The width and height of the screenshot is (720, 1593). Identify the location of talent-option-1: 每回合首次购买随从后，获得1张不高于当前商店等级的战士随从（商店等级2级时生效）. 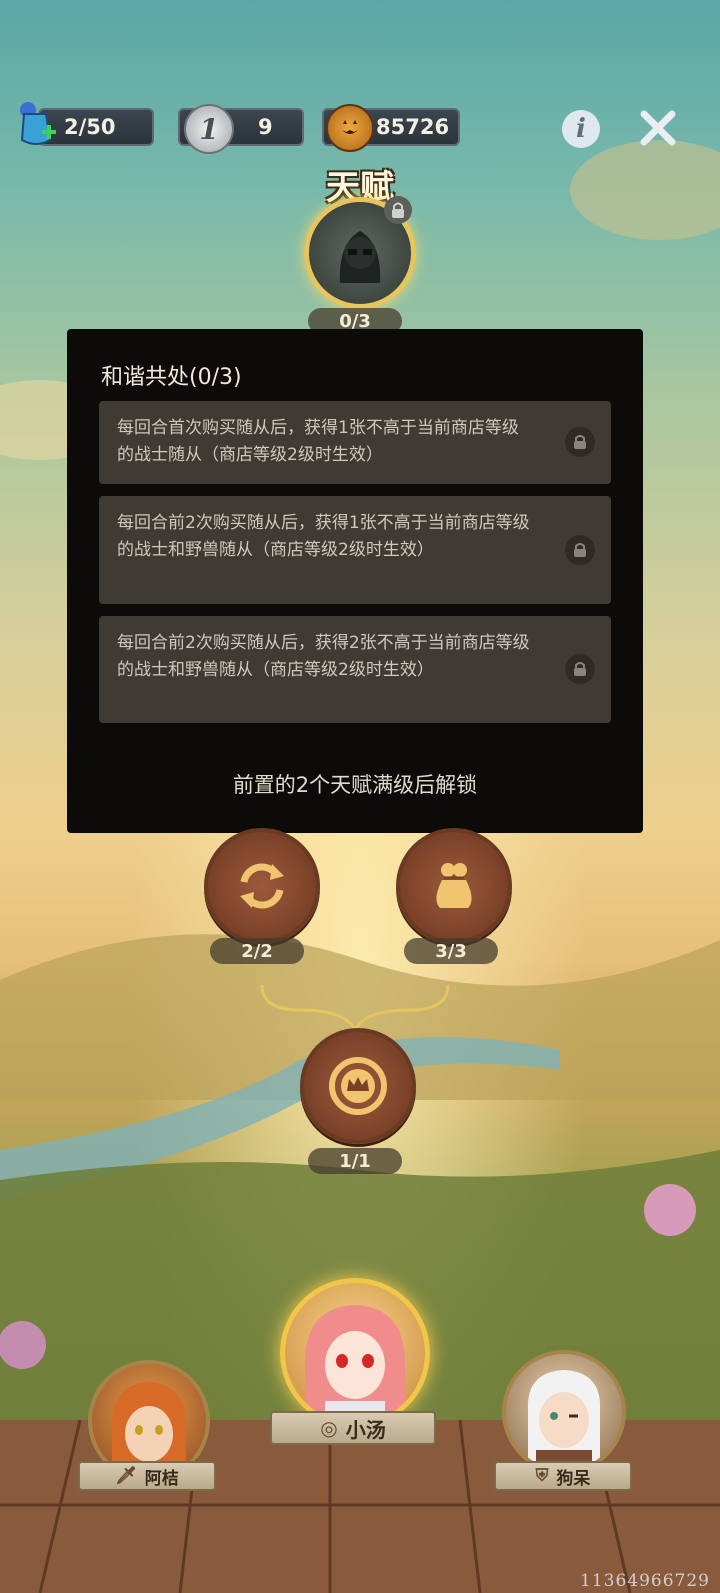
(355, 442).